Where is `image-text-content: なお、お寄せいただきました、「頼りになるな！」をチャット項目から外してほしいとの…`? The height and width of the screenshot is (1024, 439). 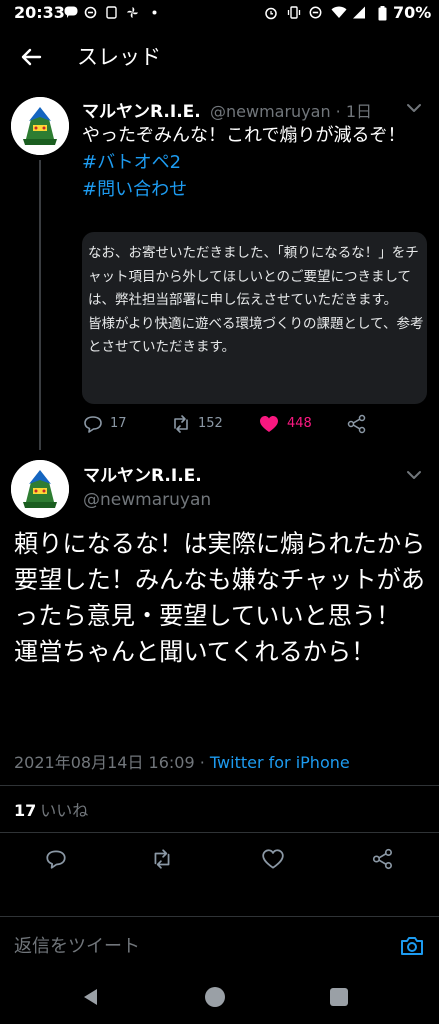 image-text-content: なお、お寄せいただきました、「頼りになるな！」をチャット項目から外してほしいとの… is located at coordinates (256, 300).